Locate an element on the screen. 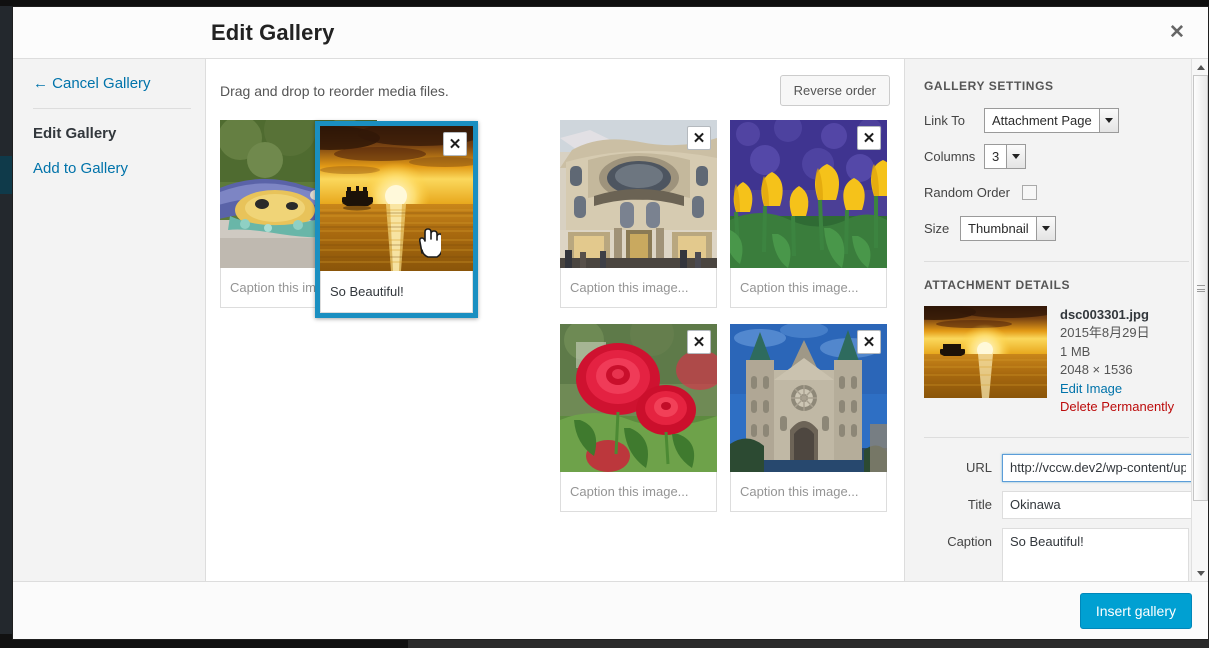 The image size is (1209, 648). insert-gallery-button: Insert gallery is located at coordinates (1135, 610).